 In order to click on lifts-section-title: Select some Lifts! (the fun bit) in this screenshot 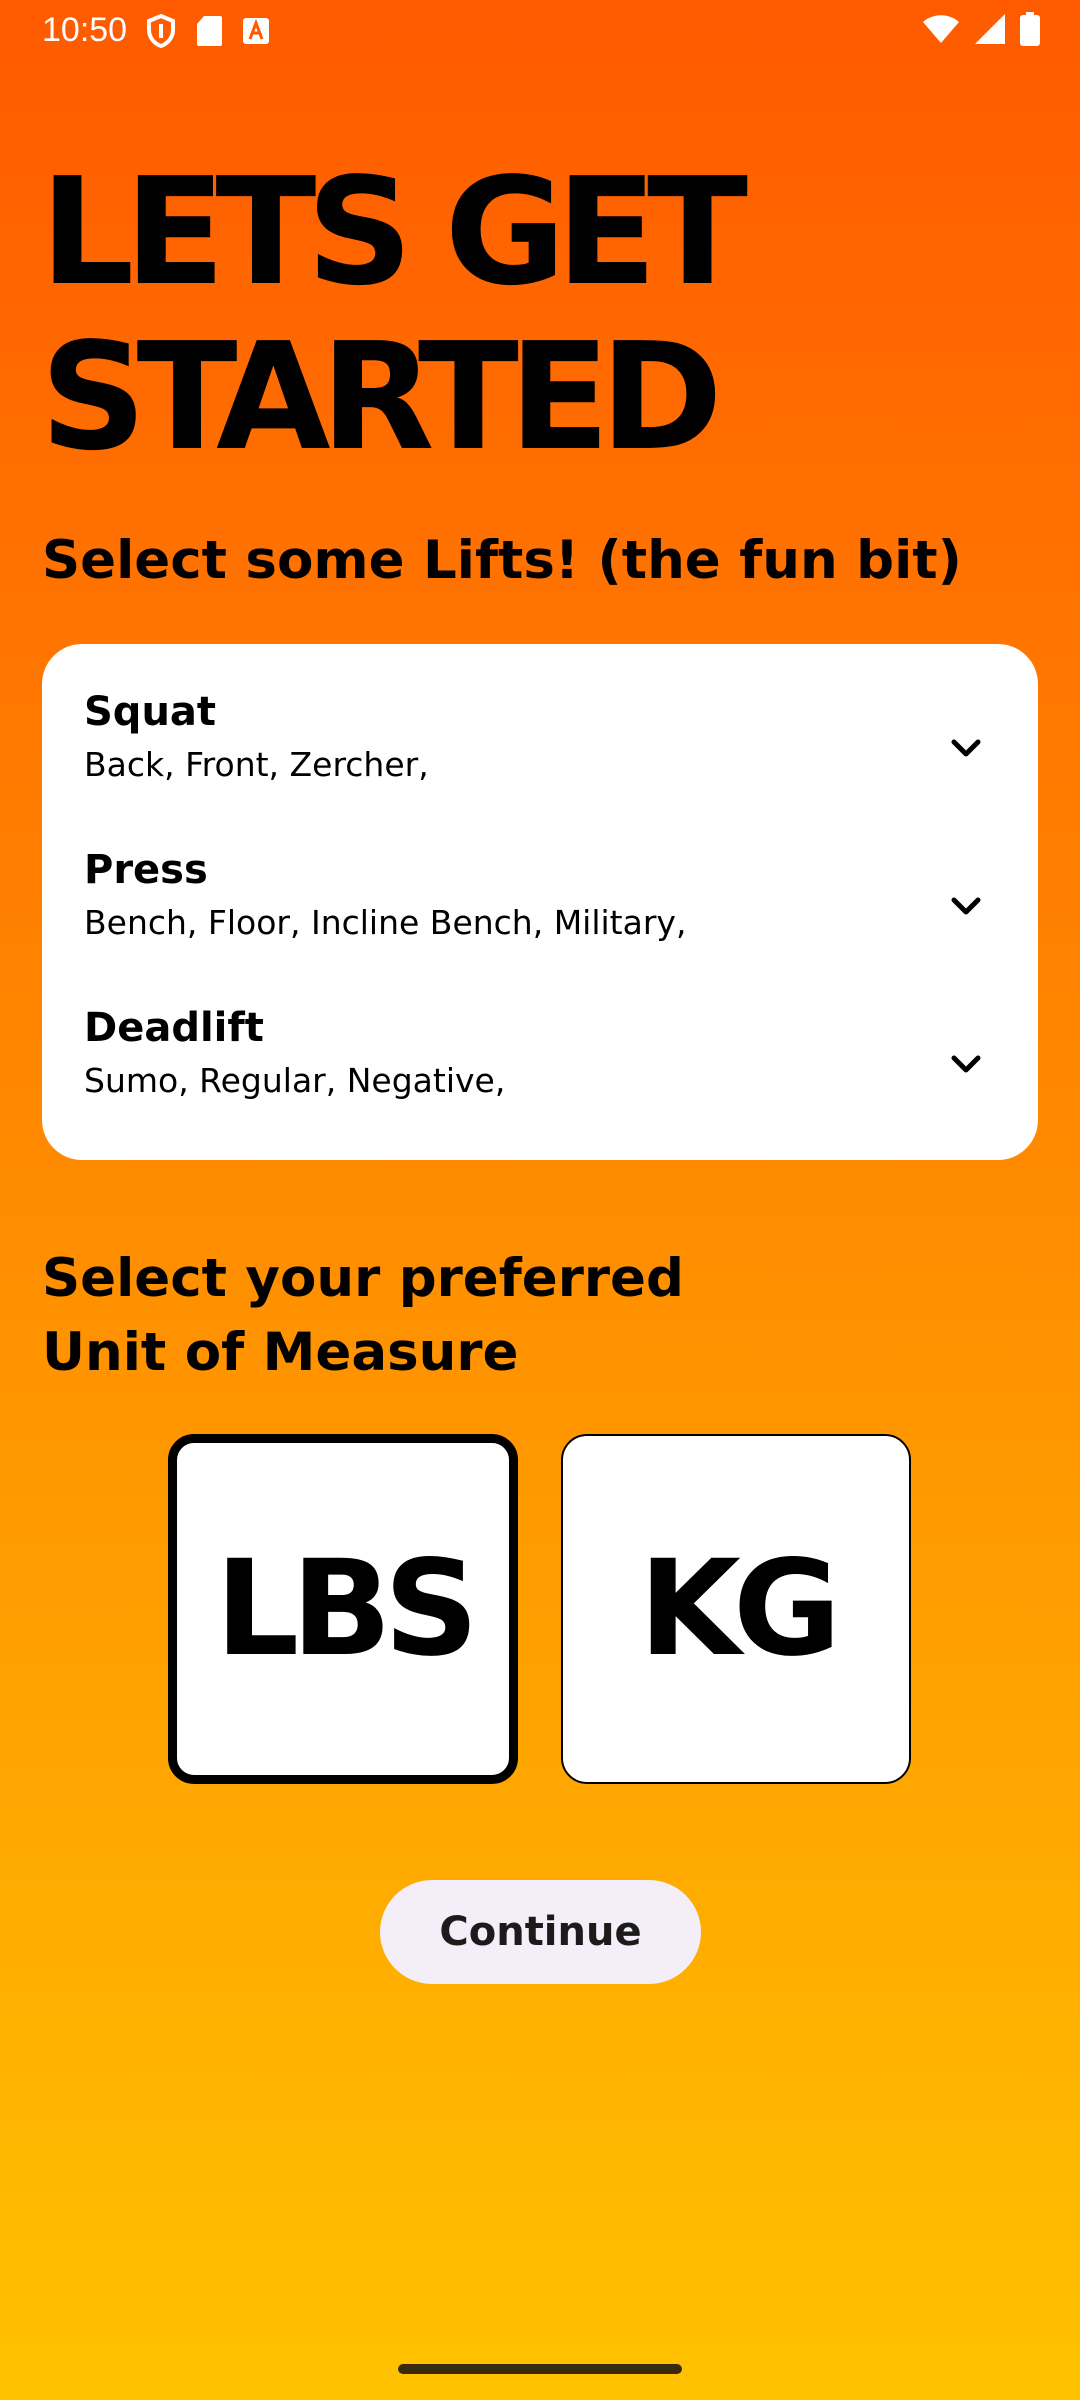, I will do `click(502, 560)`.